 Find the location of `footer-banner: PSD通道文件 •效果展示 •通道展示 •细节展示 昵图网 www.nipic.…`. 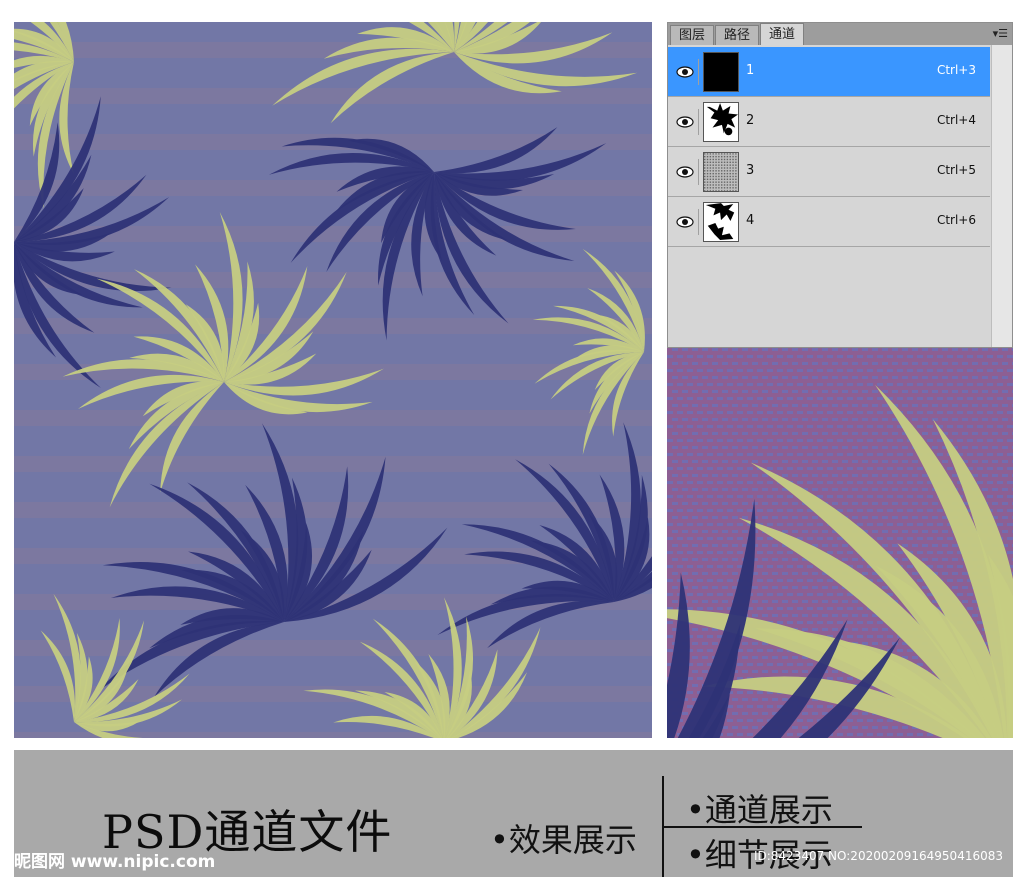

footer-banner: PSD通道文件 •效果展示 •通道展示 •细节展示 昵图网 www.nipic.… is located at coordinates (513, 813).